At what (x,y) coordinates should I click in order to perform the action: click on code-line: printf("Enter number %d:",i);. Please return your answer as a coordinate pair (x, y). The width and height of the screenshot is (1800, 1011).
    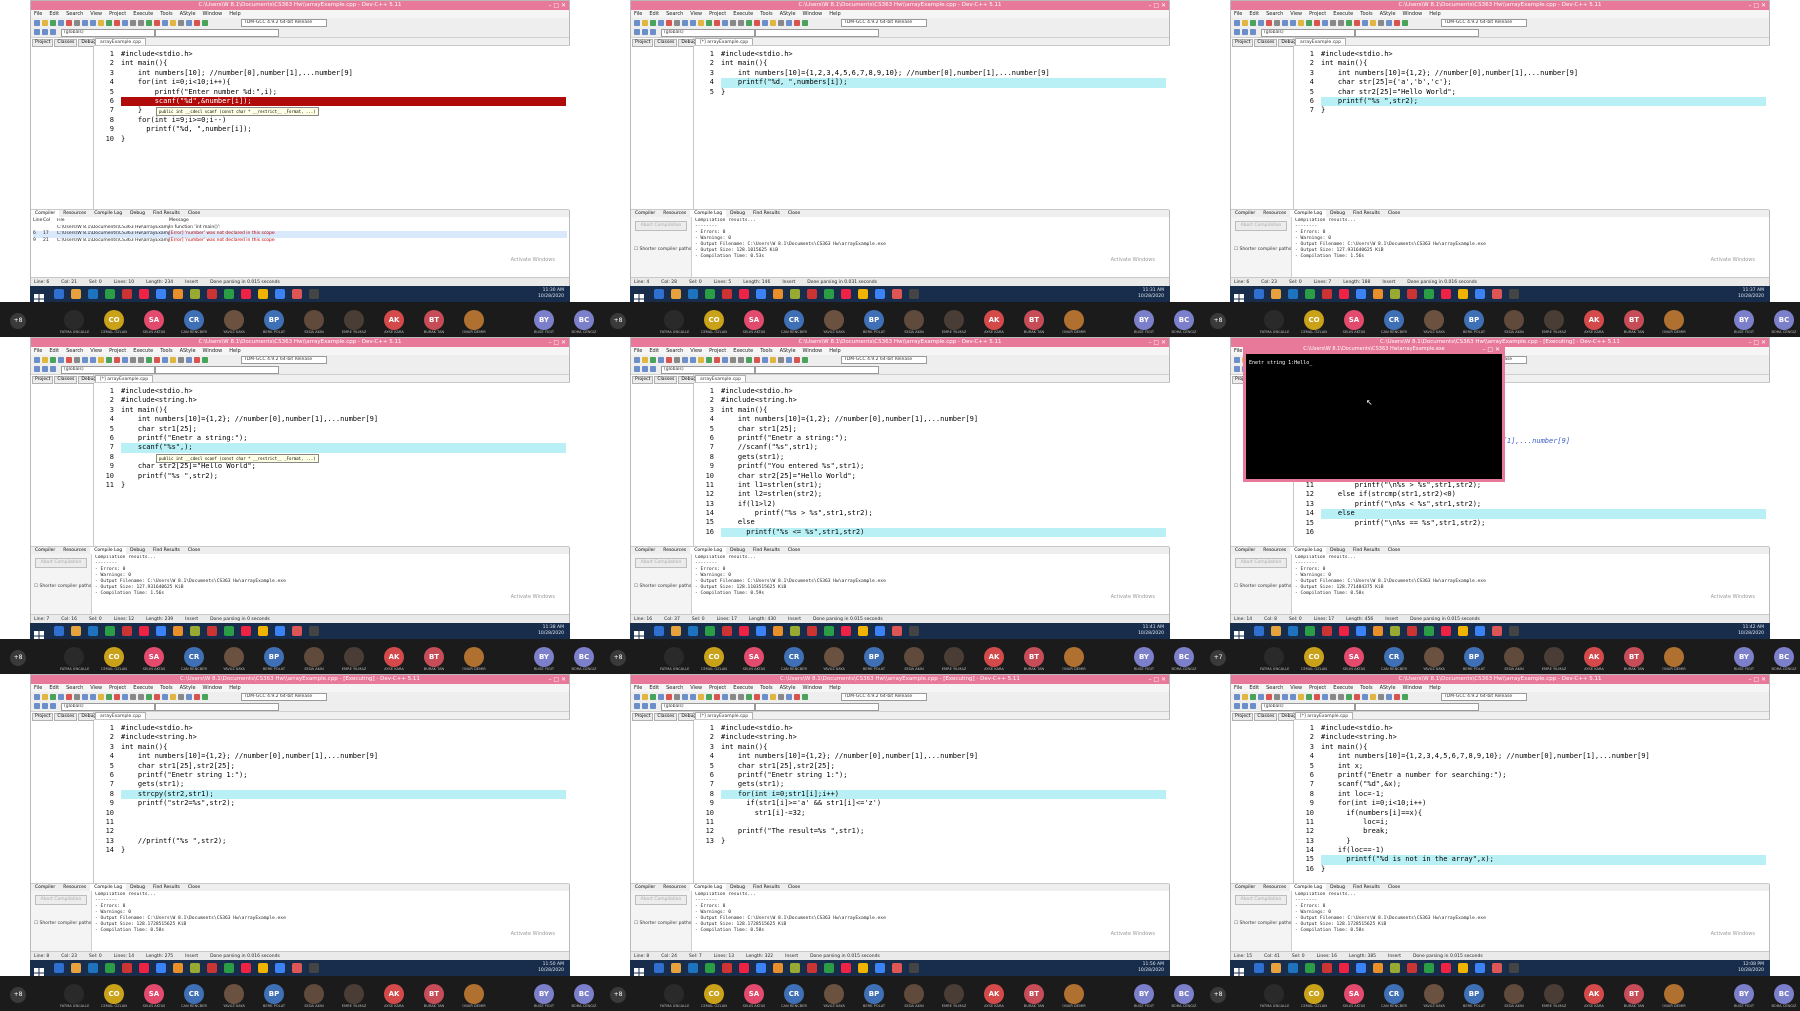
    Looking at the image, I should click on (343, 92).